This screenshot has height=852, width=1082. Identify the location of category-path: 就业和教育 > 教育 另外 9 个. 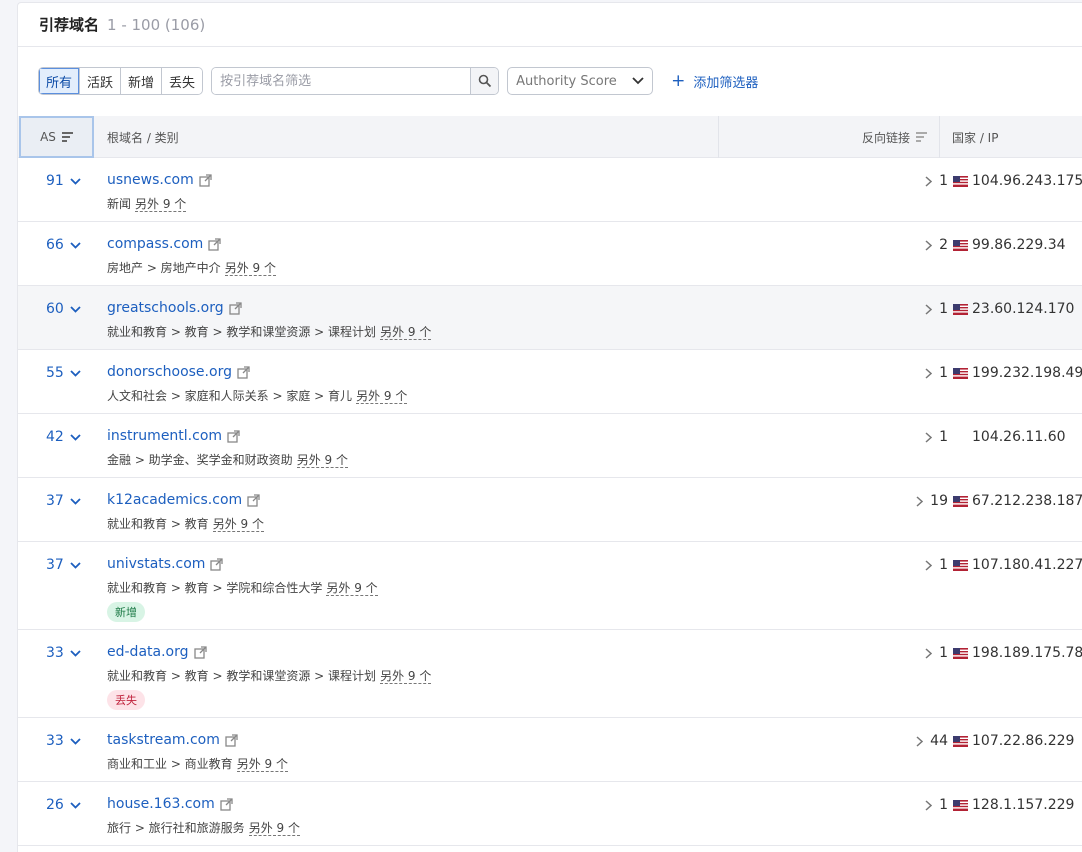
(185, 523).